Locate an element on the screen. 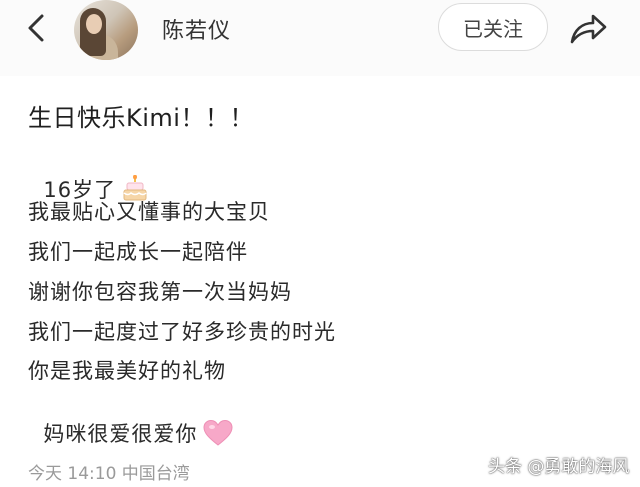 This screenshot has height=487, width=640. post-line: 我们一起度过了好多珍贵的时光 is located at coordinates (182, 332).